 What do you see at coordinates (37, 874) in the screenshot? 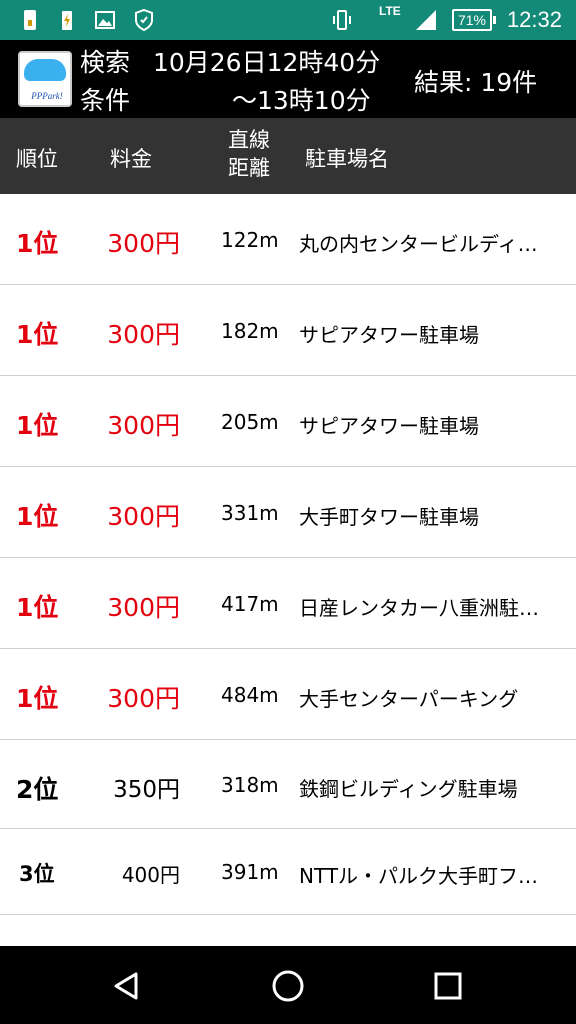
I see `row-rank: 3位` at bounding box center [37, 874].